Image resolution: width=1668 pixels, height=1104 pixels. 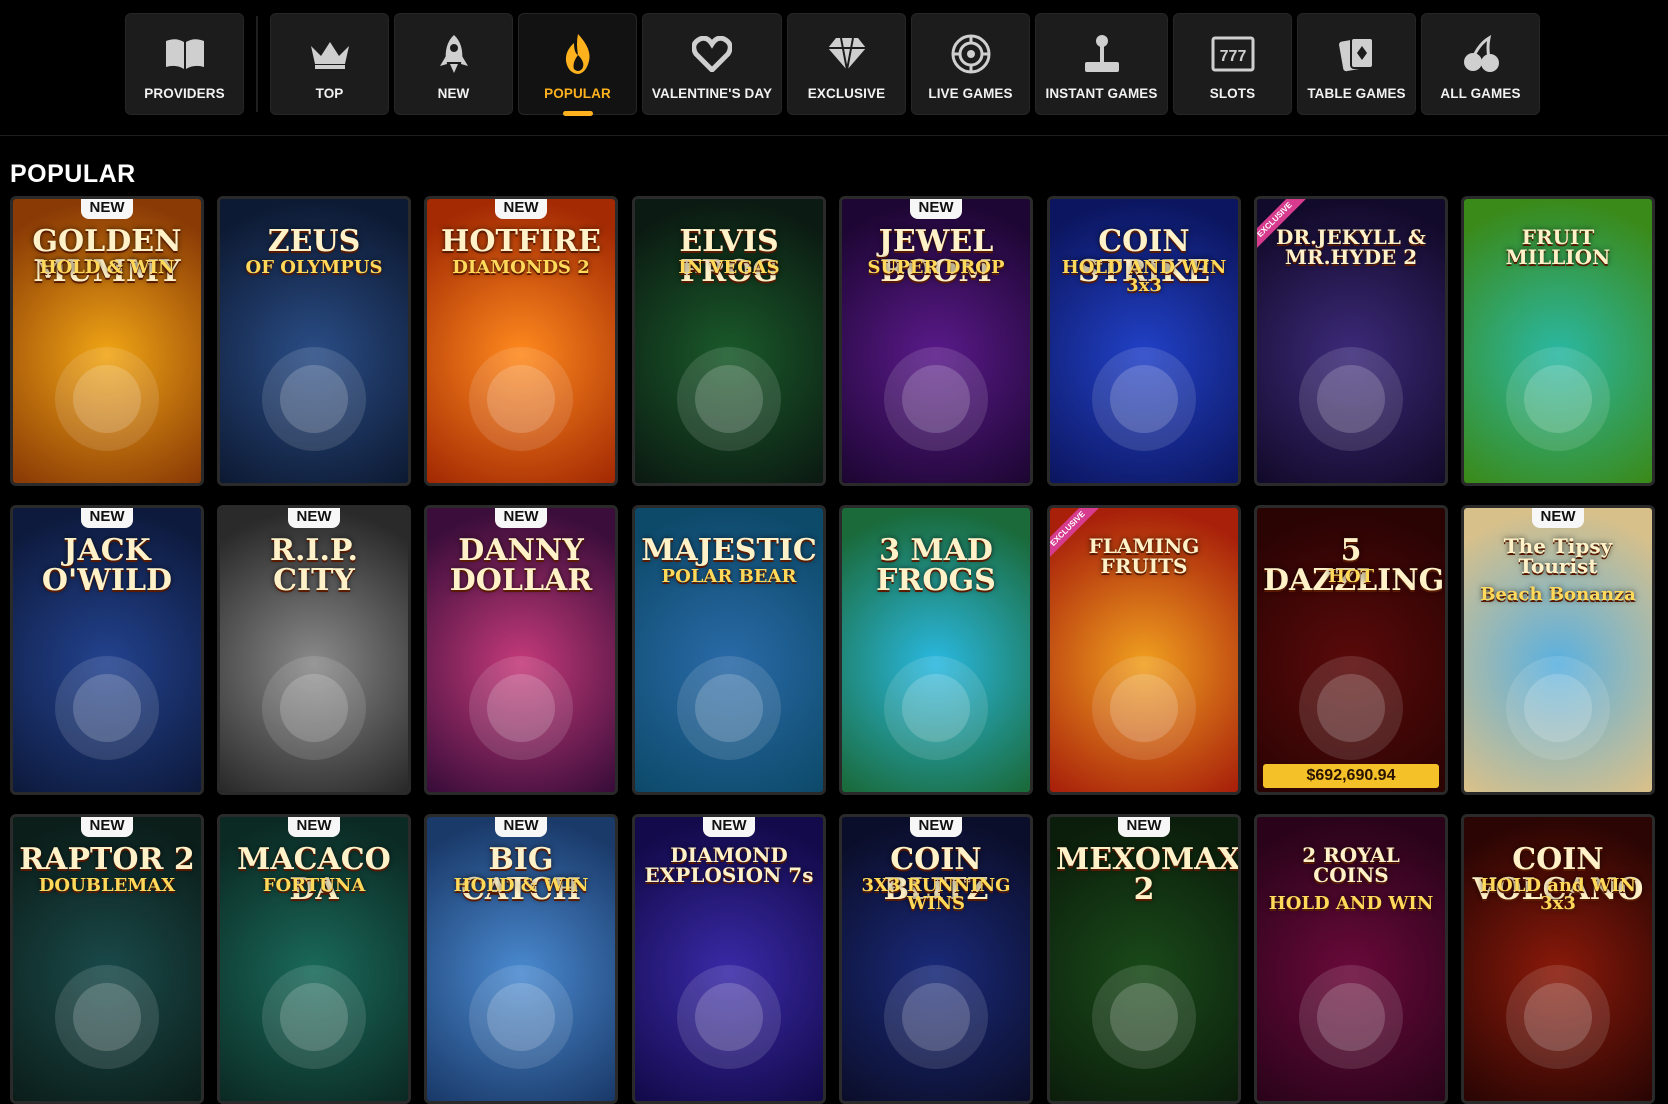 I want to click on tab-slots: 777 SLOTS, so click(x=1232, y=64).